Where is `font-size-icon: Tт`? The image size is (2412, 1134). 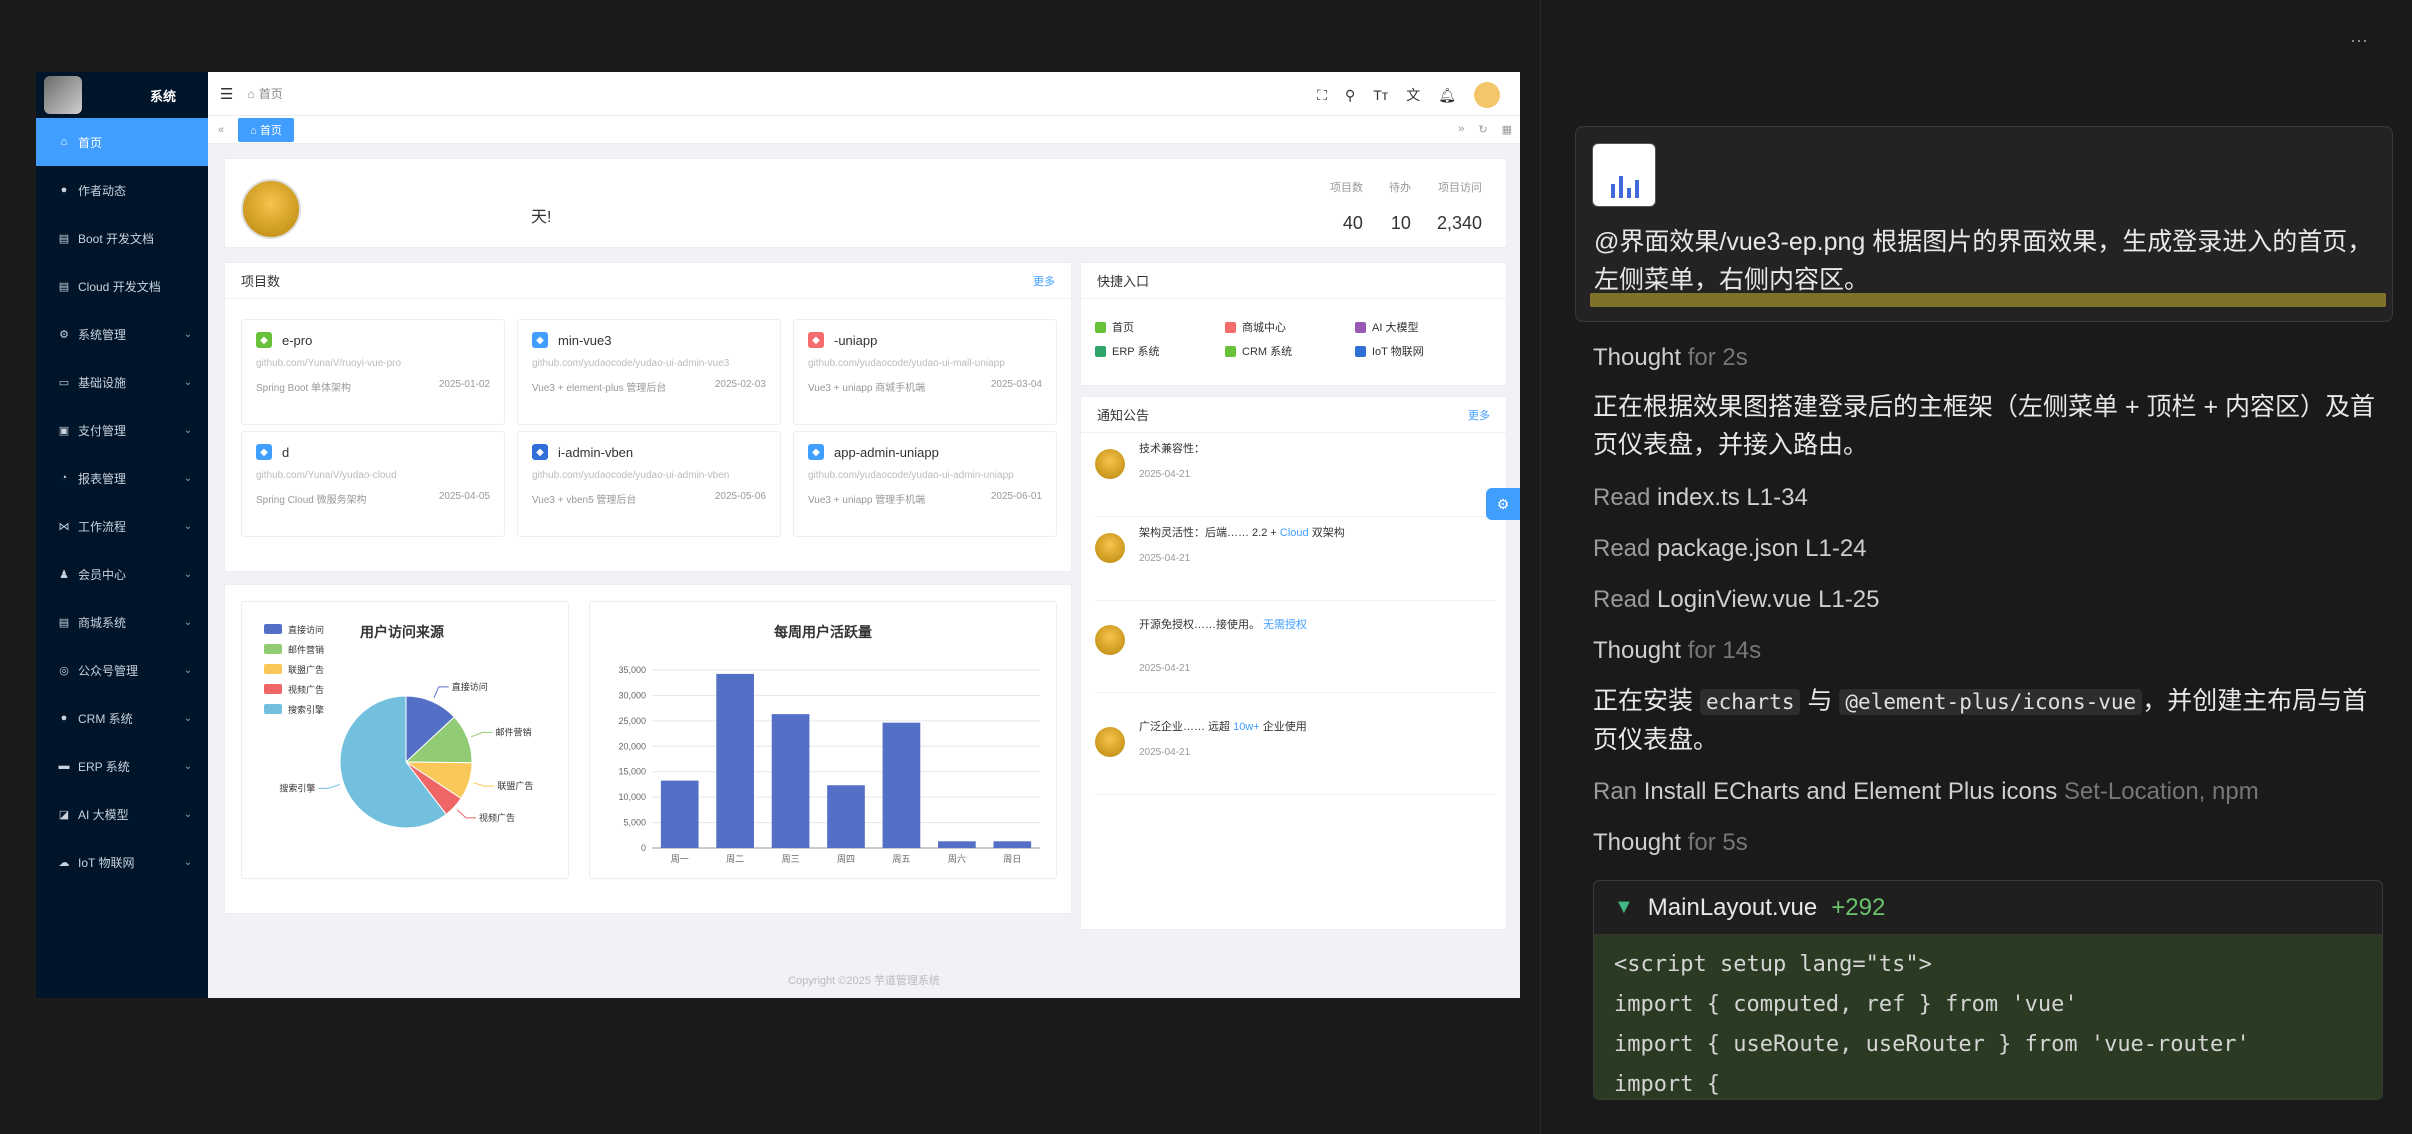 font-size-icon: Tт is located at coordinates (1380, 95).